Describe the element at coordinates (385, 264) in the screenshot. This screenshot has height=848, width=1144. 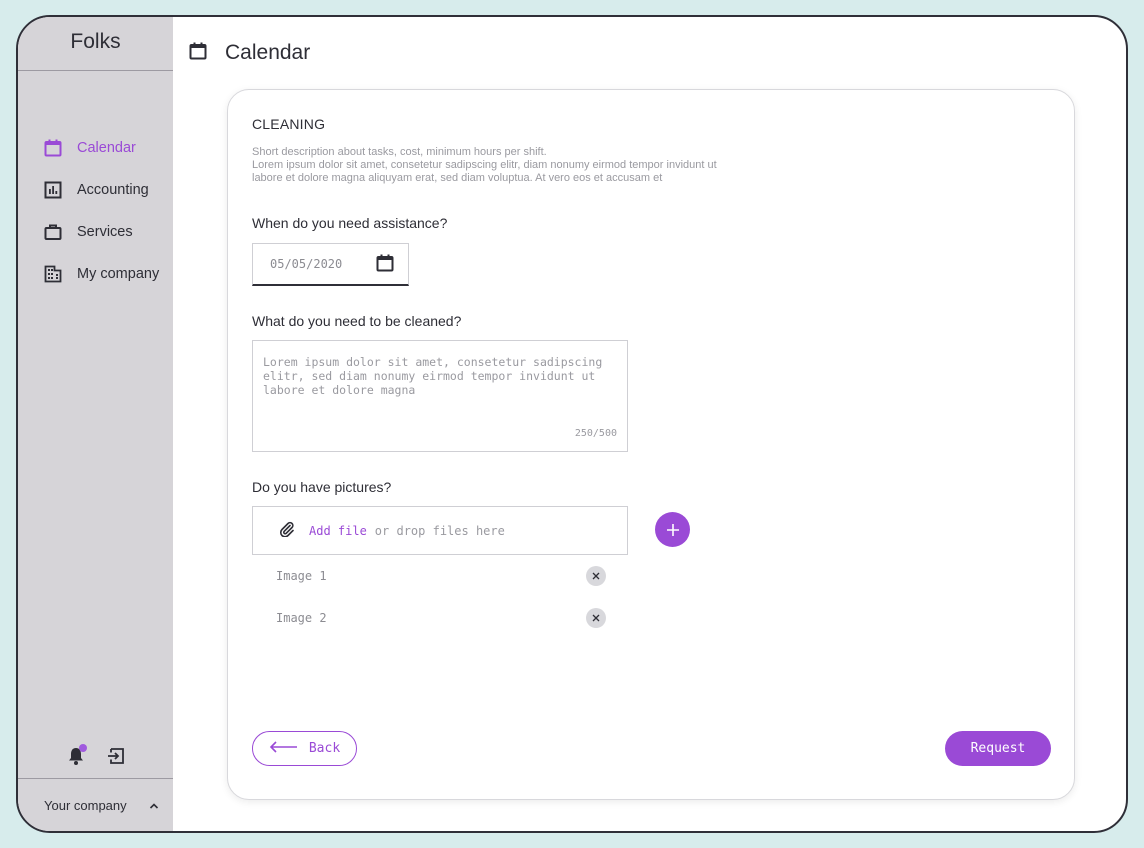
I see `calendar-picker-icon` at that location.